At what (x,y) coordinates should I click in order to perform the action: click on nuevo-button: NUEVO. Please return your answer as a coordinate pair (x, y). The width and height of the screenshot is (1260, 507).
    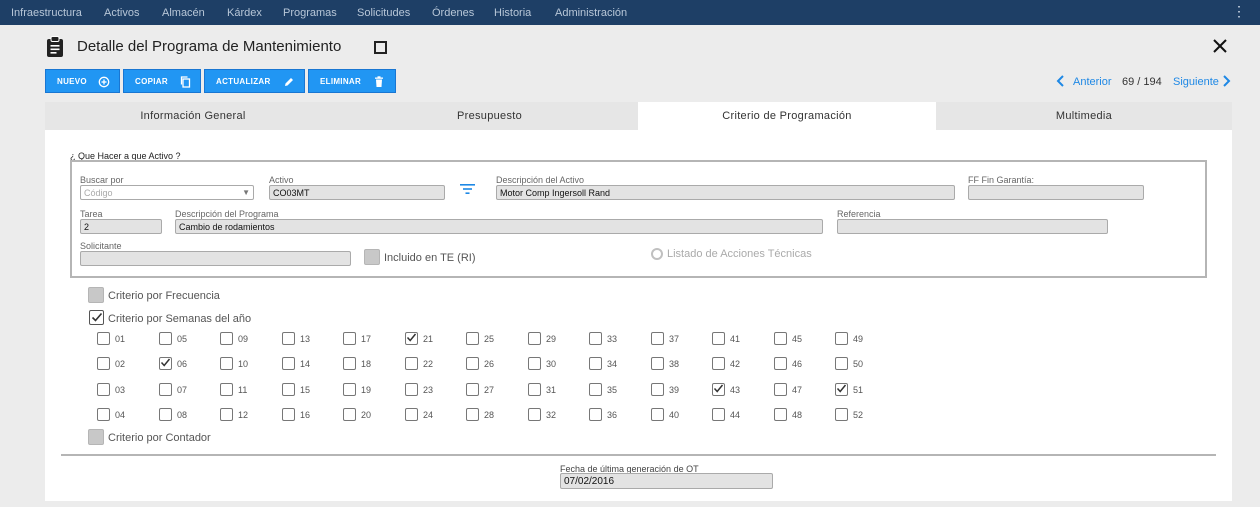
    Looking at the image, I should click on (82, 81).